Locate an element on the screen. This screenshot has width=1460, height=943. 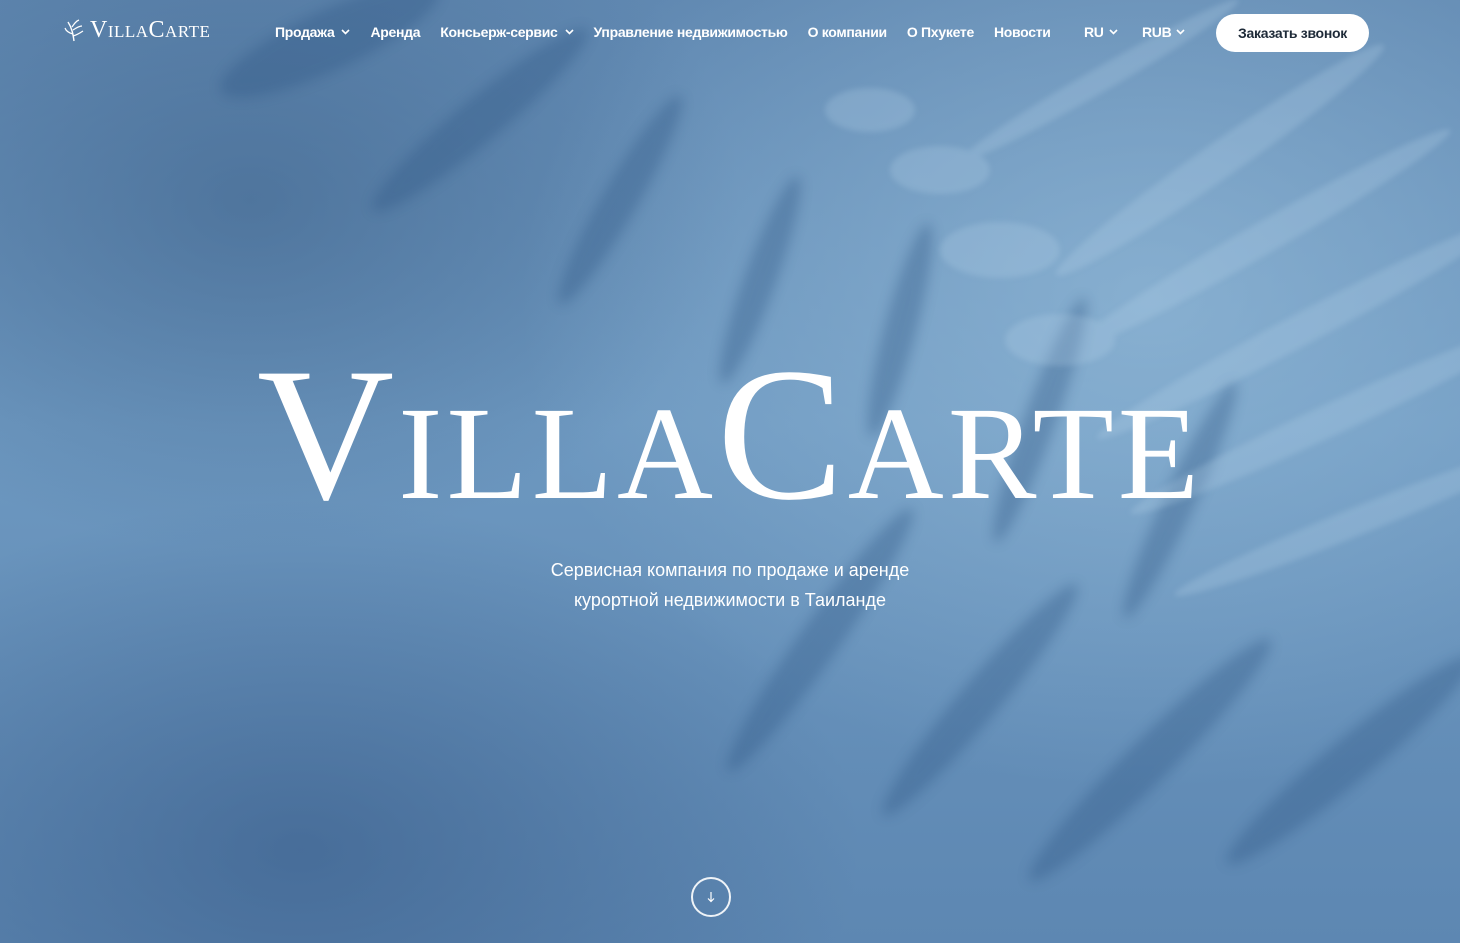
nav-item-rent: Аренда is located at coordinates (395, 32).